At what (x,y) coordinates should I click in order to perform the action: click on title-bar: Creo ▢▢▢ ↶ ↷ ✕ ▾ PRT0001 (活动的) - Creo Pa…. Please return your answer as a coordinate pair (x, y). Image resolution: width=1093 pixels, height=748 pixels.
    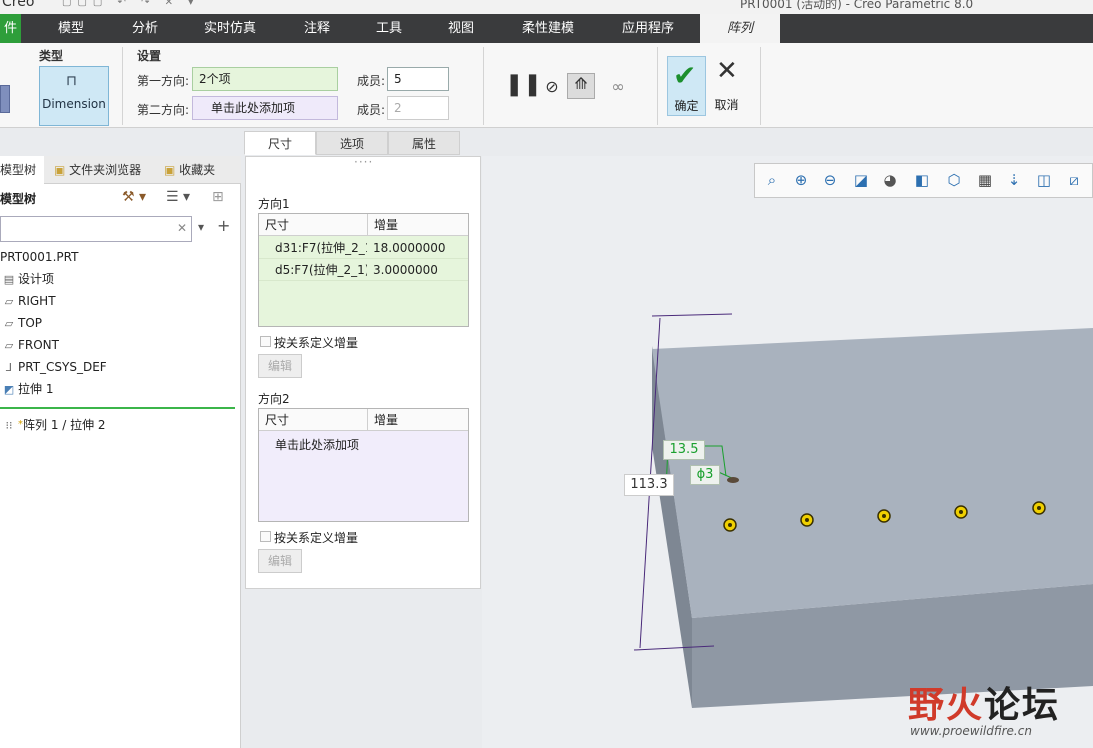
    Looking at the image, I should click on (546, 7).